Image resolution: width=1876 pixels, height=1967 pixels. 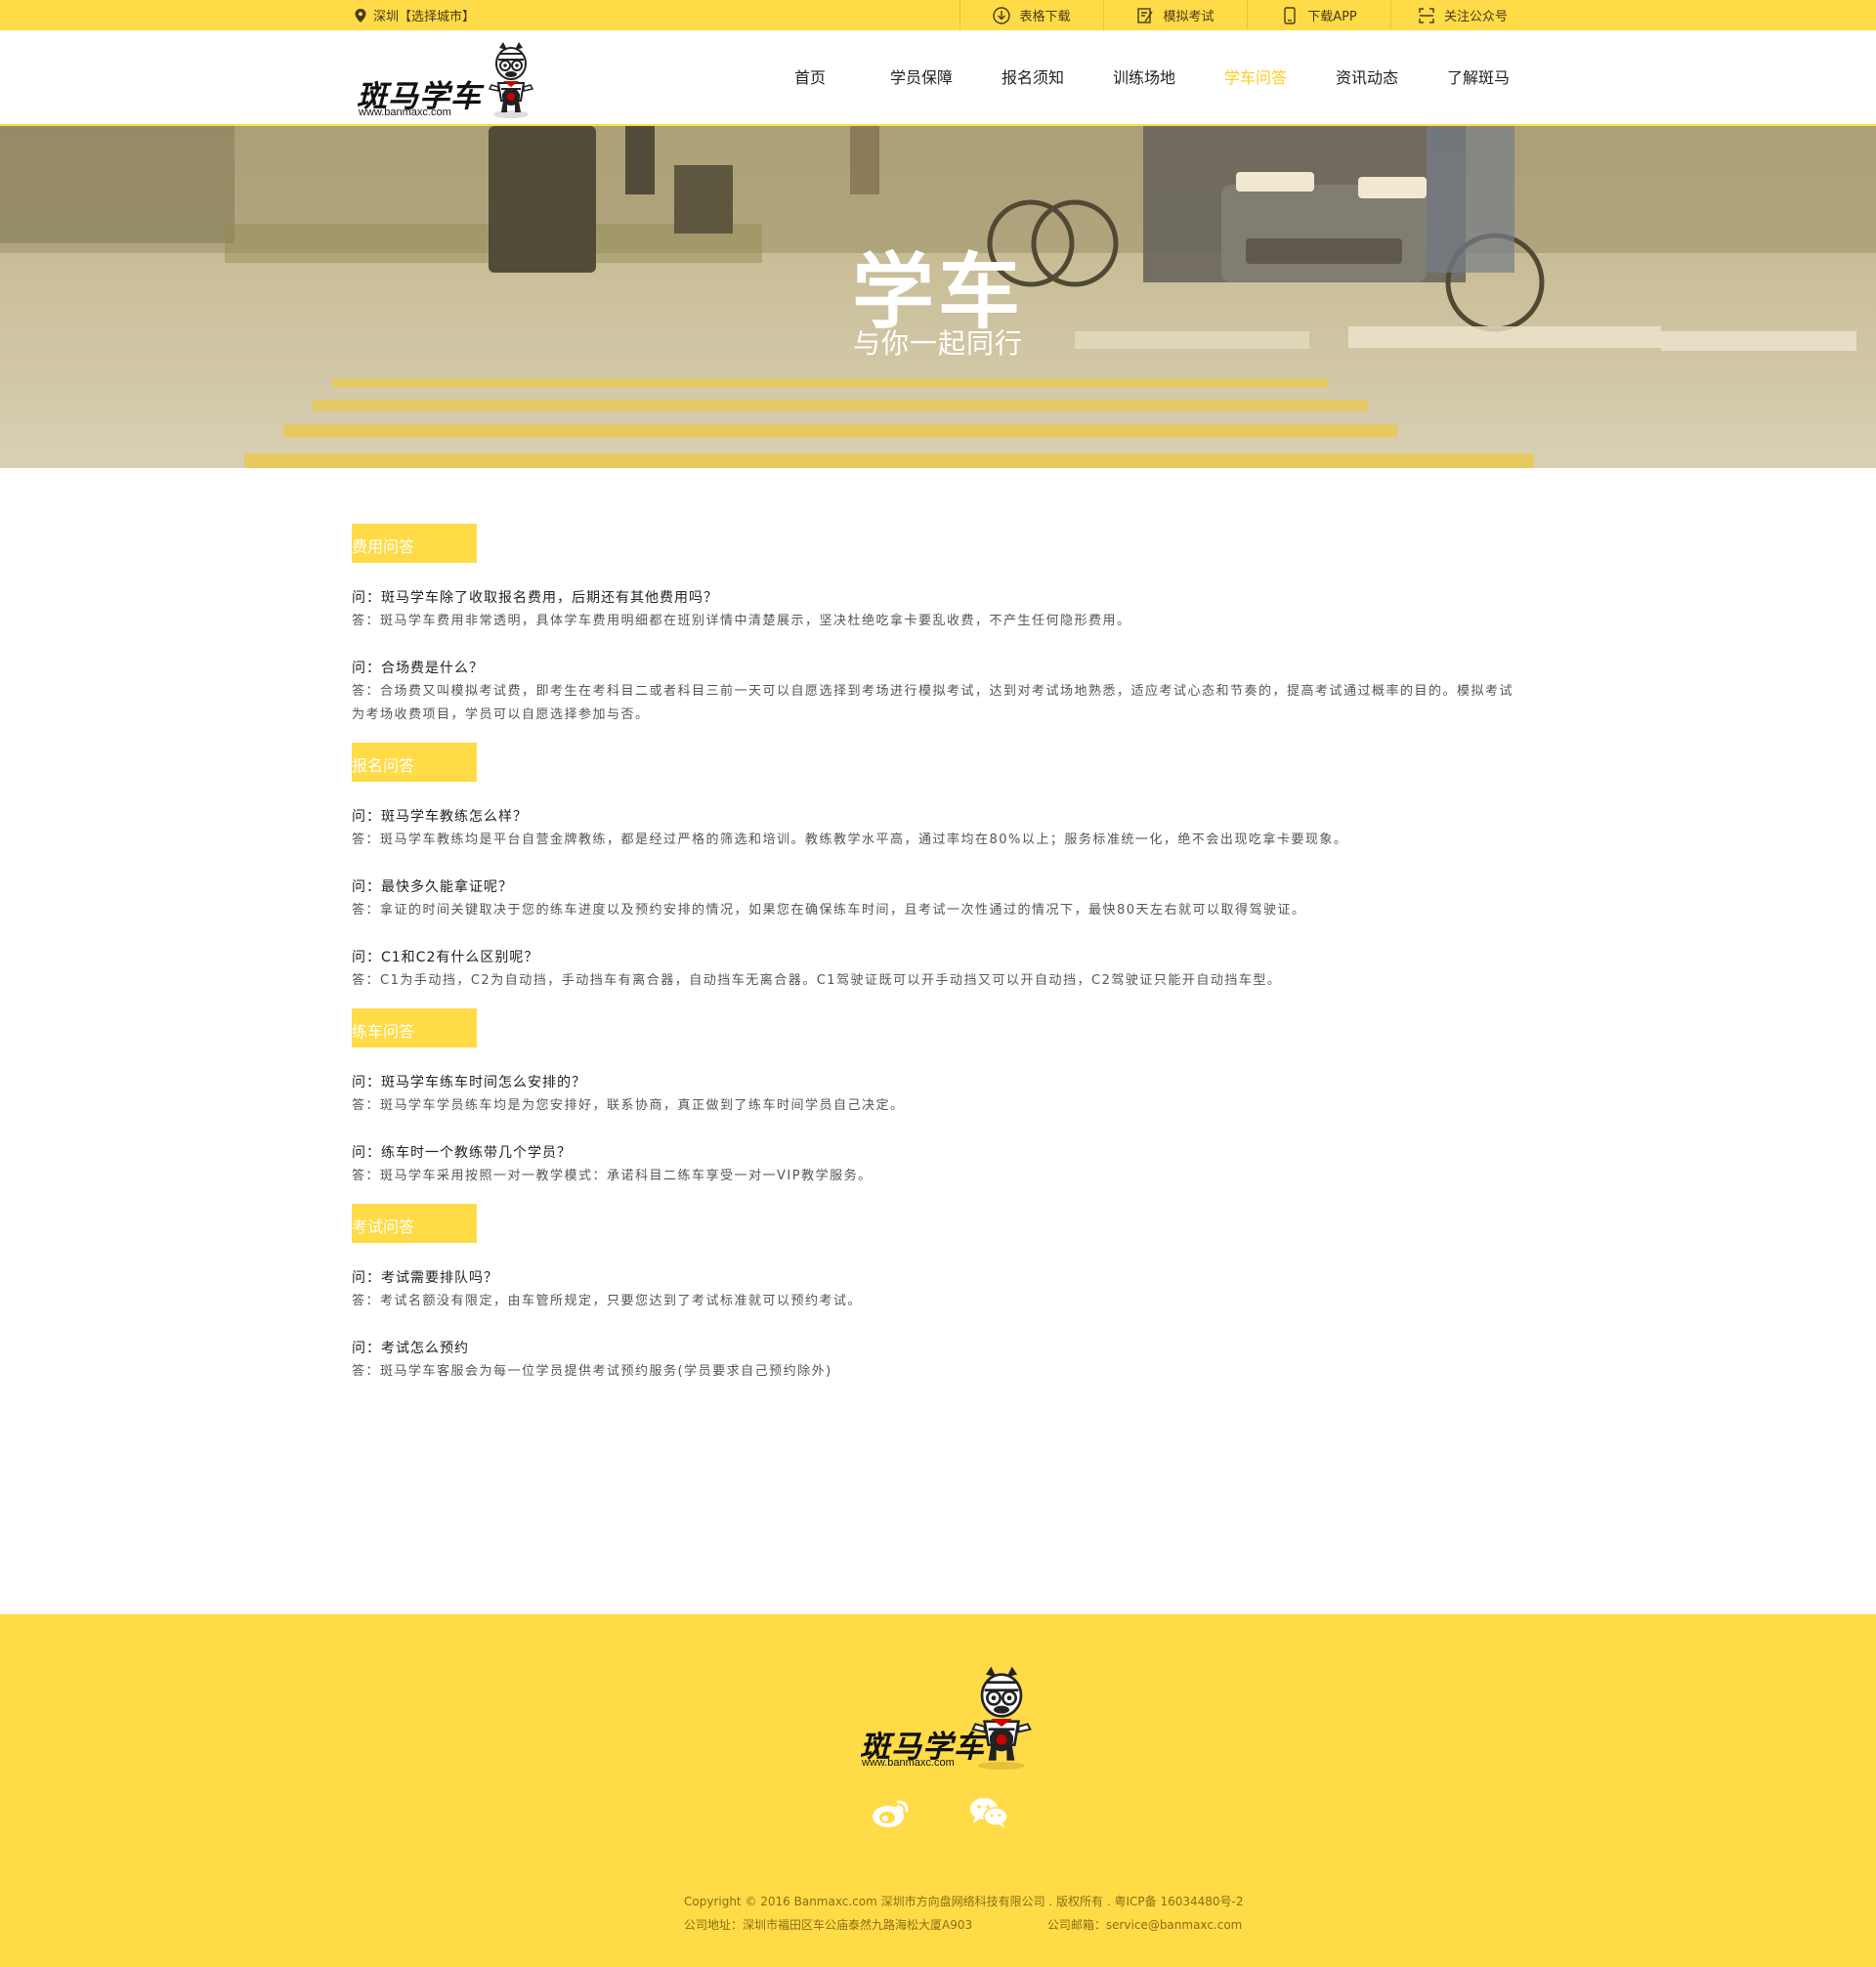 I want to click on top-bar: 深圳【选择城市】 表格下载 模拟考试 下载APP 关注公众号, so click(x=938, y=15).